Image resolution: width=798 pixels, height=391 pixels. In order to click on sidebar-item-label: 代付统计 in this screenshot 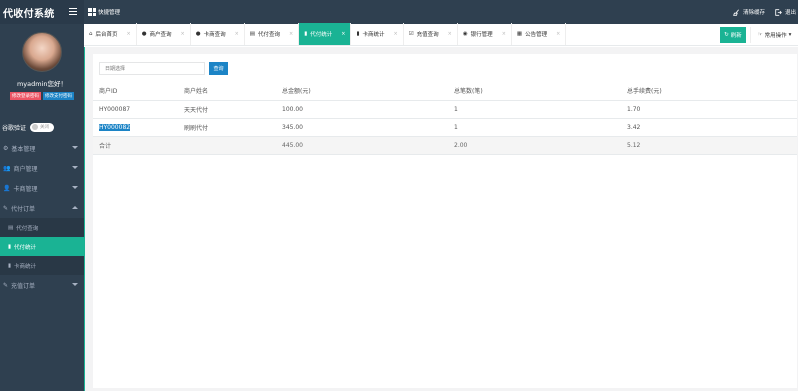, I will do `click(25, 247)`.